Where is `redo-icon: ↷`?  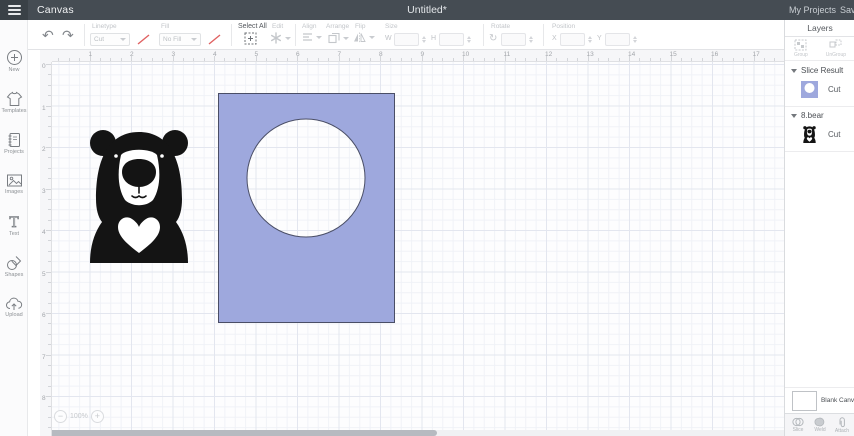
redo-icon: ↷ is located at coordinates (68, 35).